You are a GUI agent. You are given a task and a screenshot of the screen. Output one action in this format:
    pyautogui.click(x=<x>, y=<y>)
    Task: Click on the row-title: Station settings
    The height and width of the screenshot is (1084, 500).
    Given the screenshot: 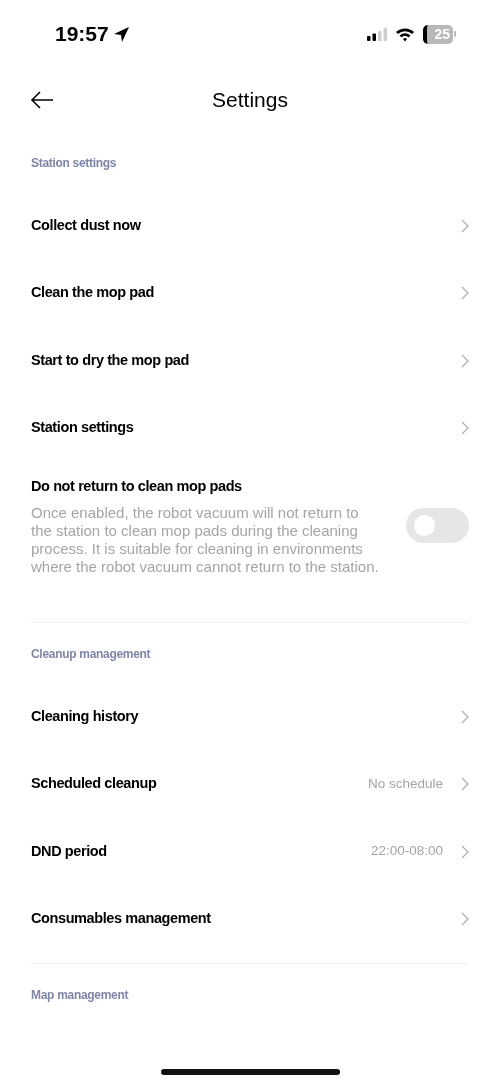 What is the action you would take?
    pyautogui.click(x=83, y=428)
    